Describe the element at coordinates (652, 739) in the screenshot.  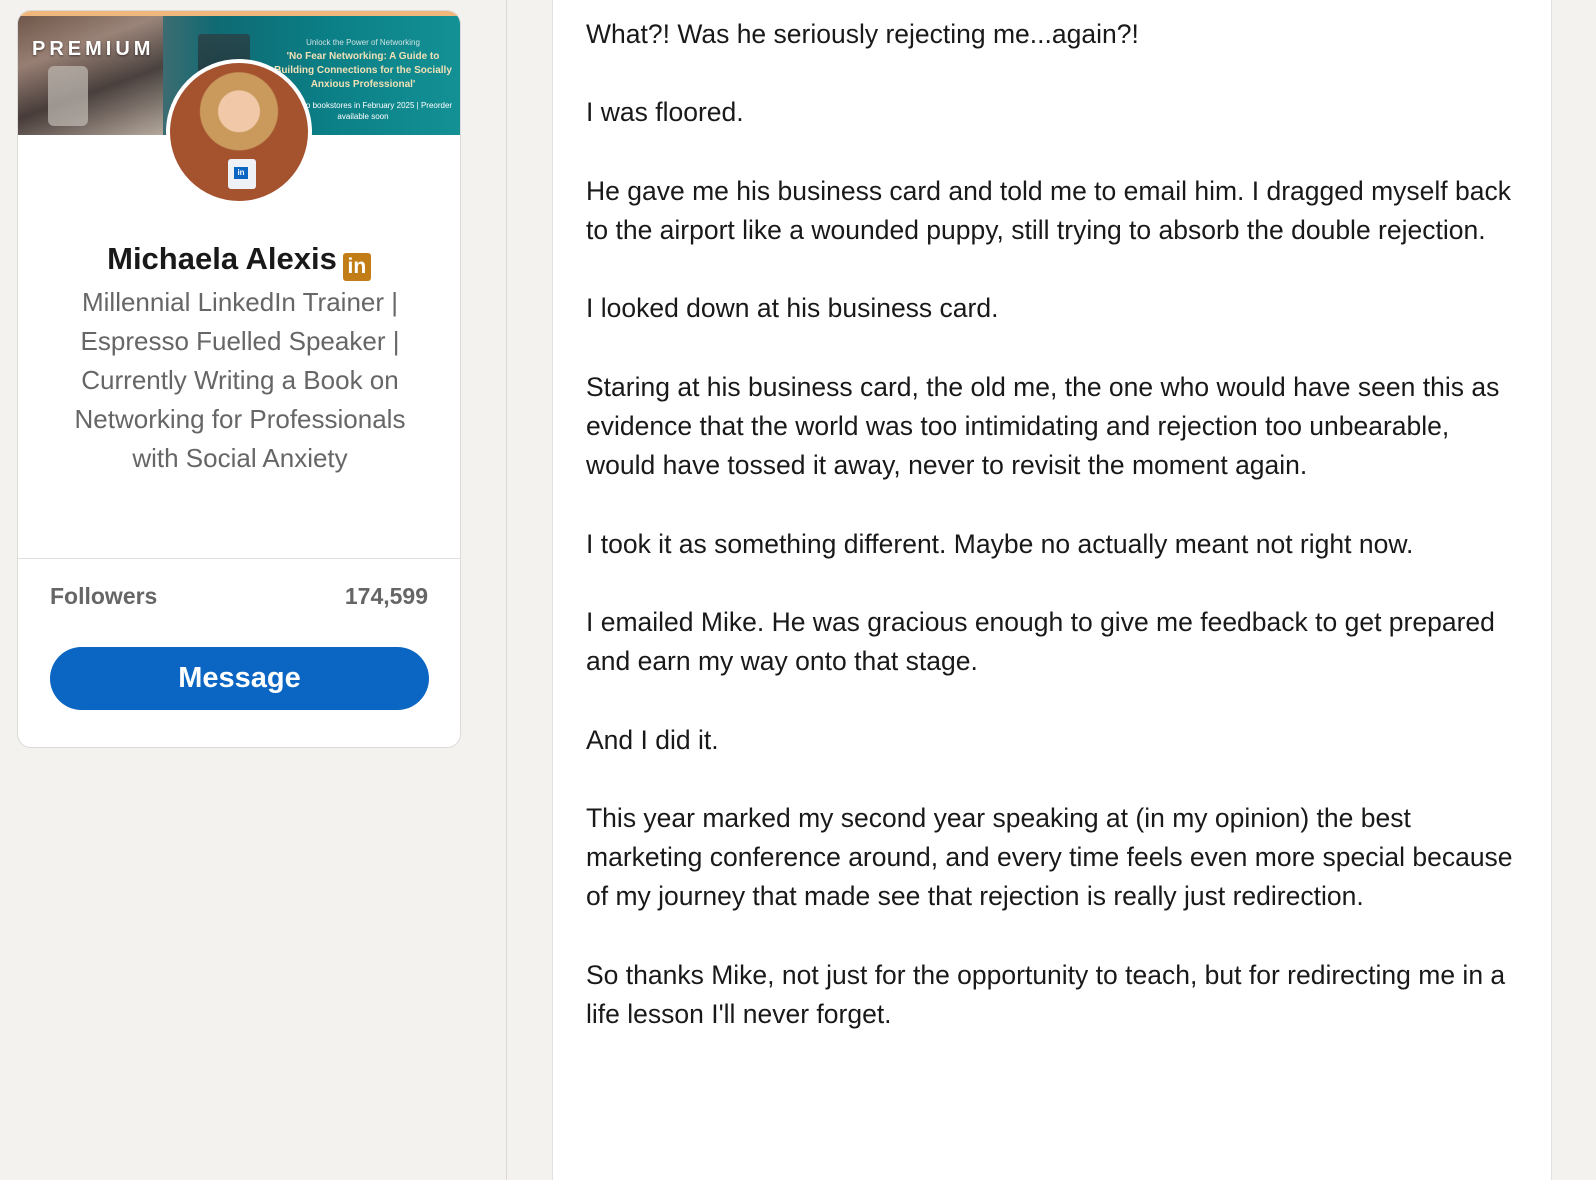
I see `article-paragraph: And I did it.` at that location.